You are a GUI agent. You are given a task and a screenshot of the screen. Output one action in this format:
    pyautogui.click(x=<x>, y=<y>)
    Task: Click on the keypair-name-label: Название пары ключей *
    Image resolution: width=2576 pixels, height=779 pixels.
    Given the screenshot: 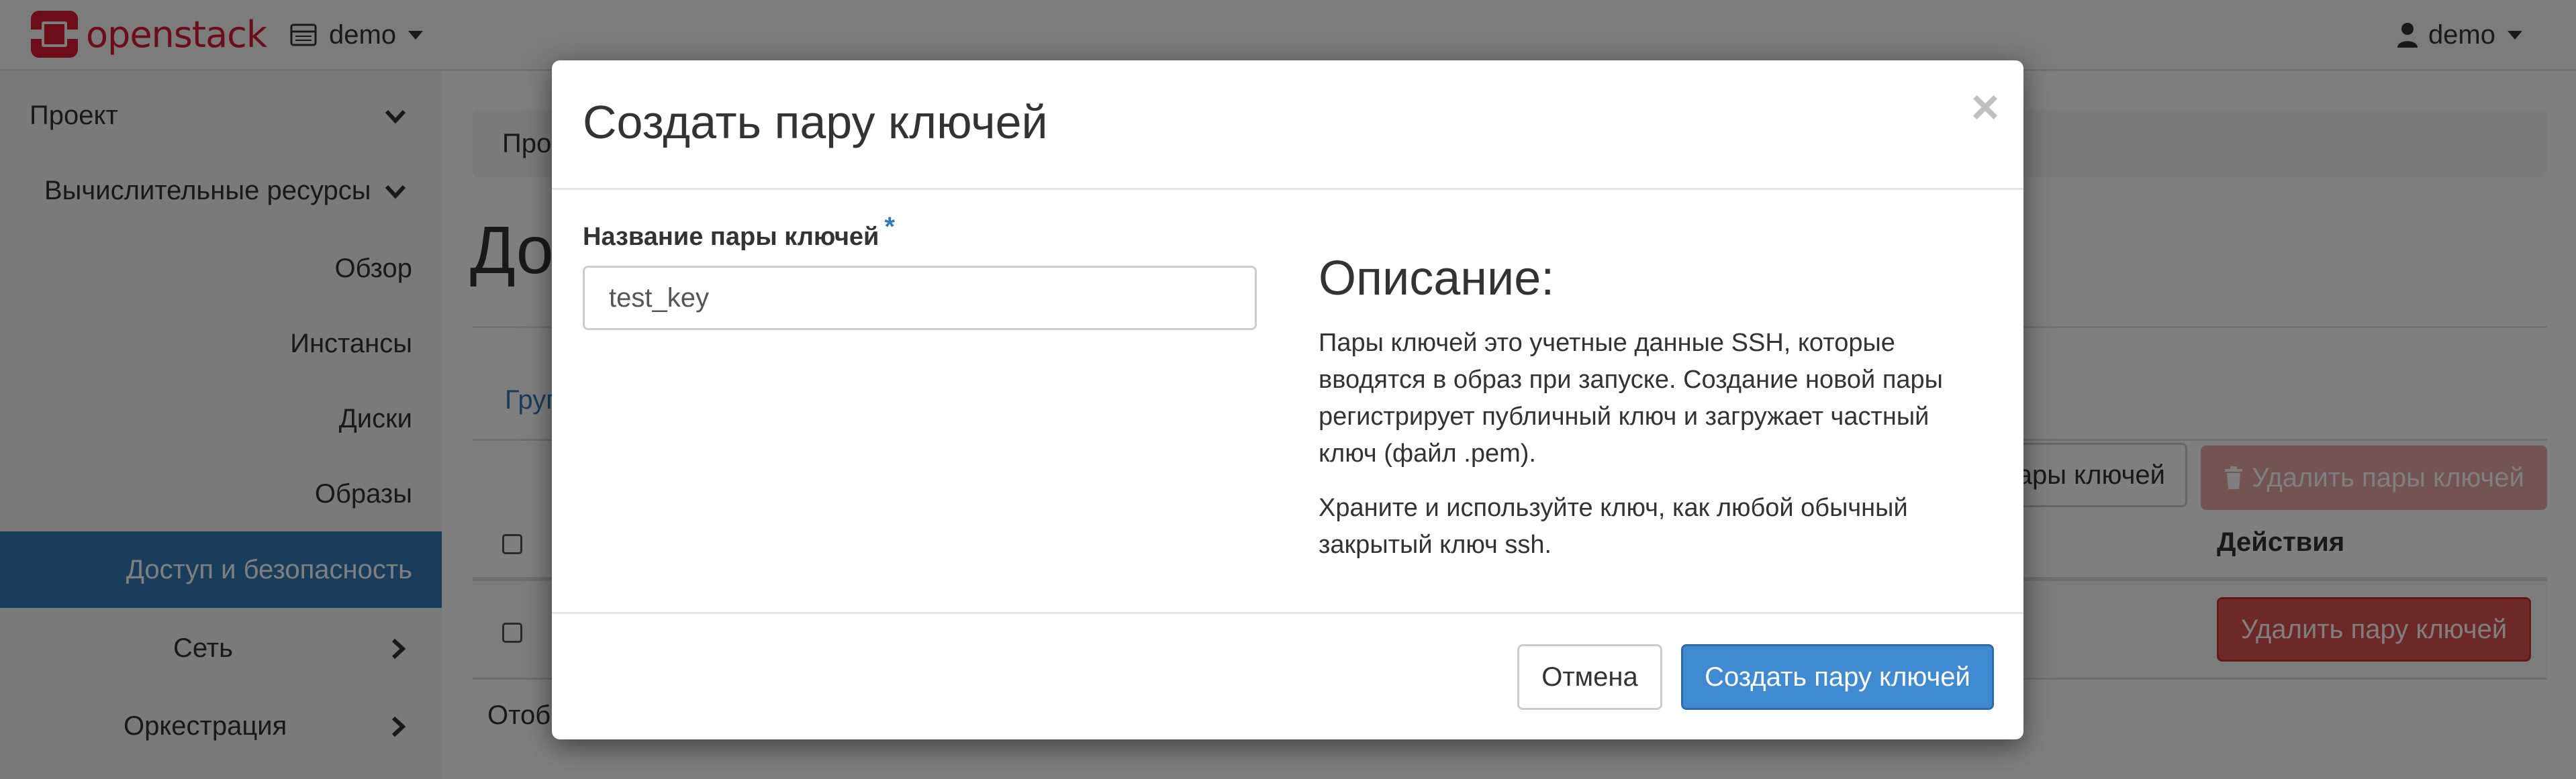 What is the action you would take?
    pyautogui.click(x=739, y=232)
    